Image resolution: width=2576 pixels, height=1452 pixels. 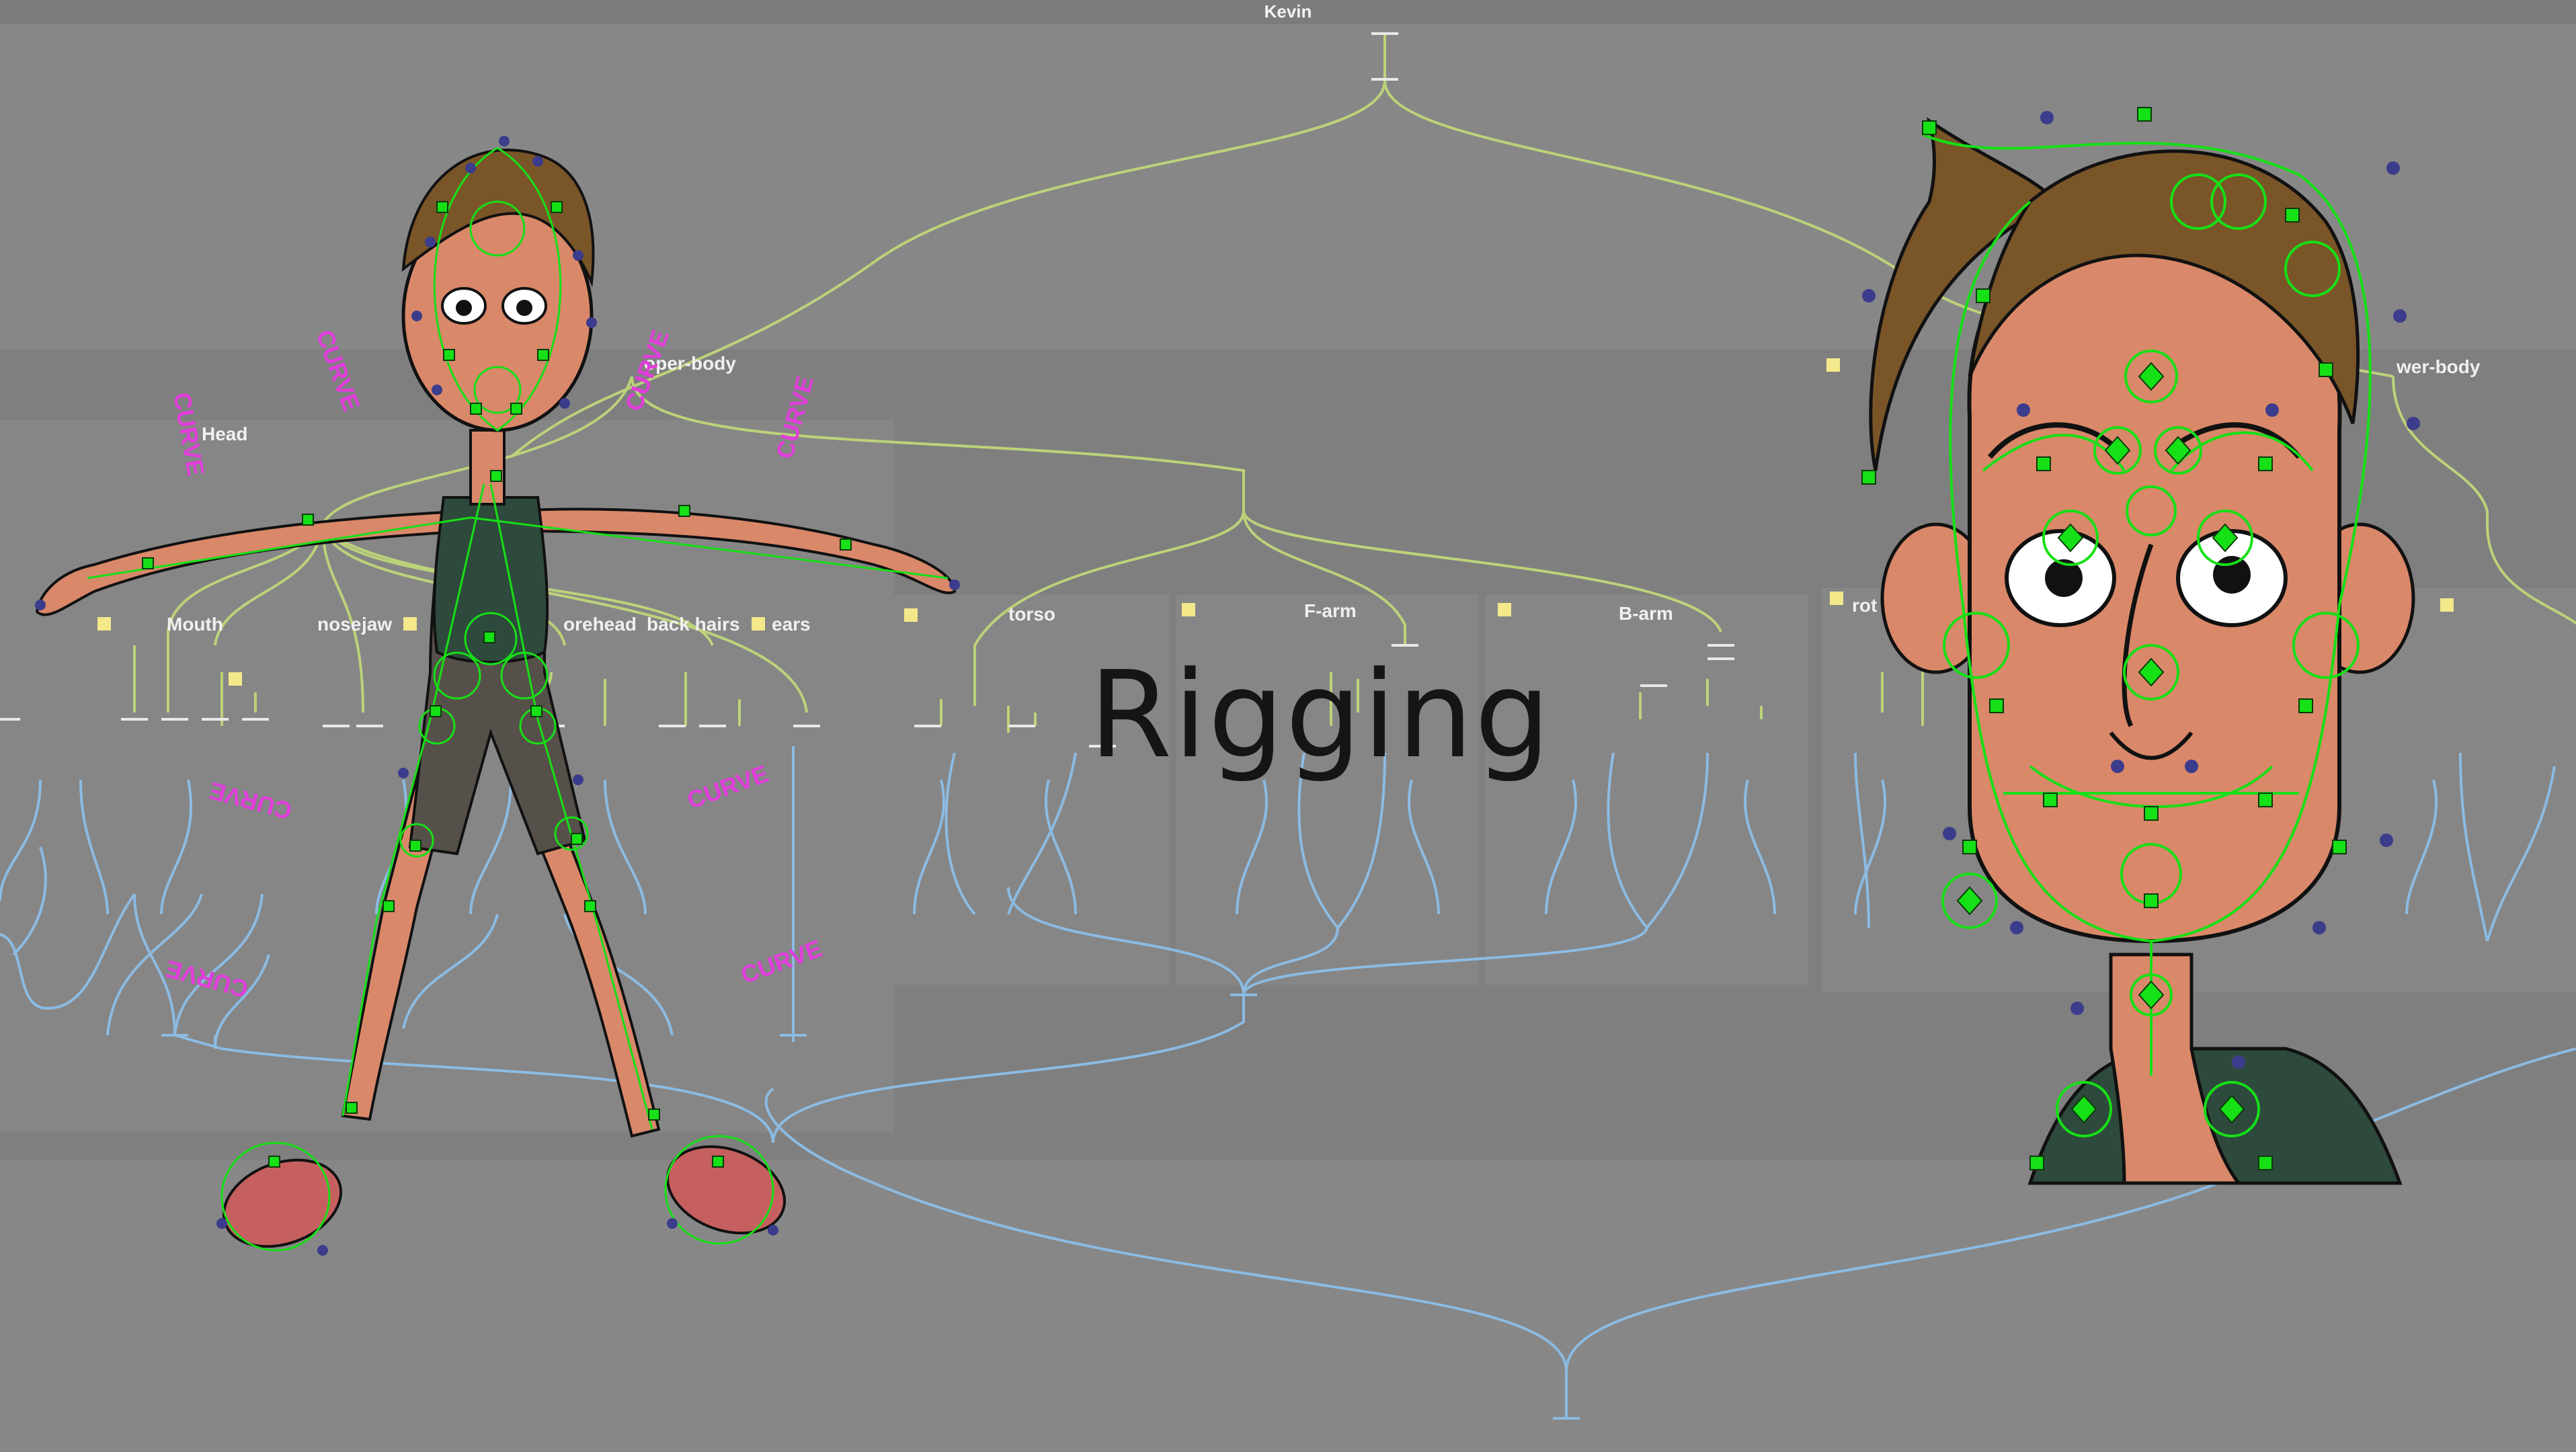 What do you see at coordinates (1646, 613) in the screenshot?
I see `group-label-b-arm: B-arm` at bounding box center [1646, 613].